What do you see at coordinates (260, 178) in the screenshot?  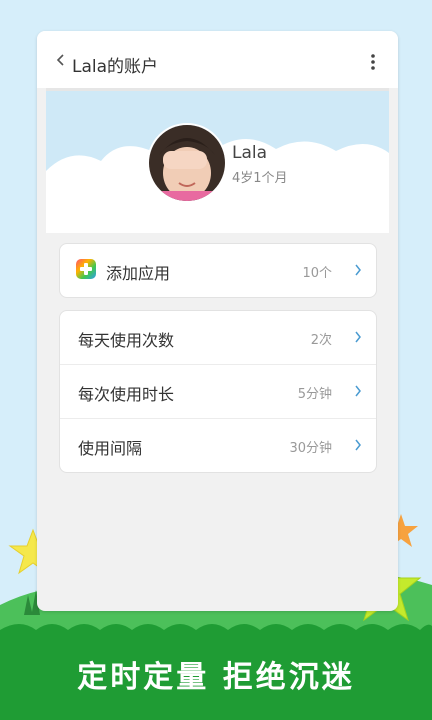 I see `child-age: 4岁1个月` at bounding box center [260, 178].